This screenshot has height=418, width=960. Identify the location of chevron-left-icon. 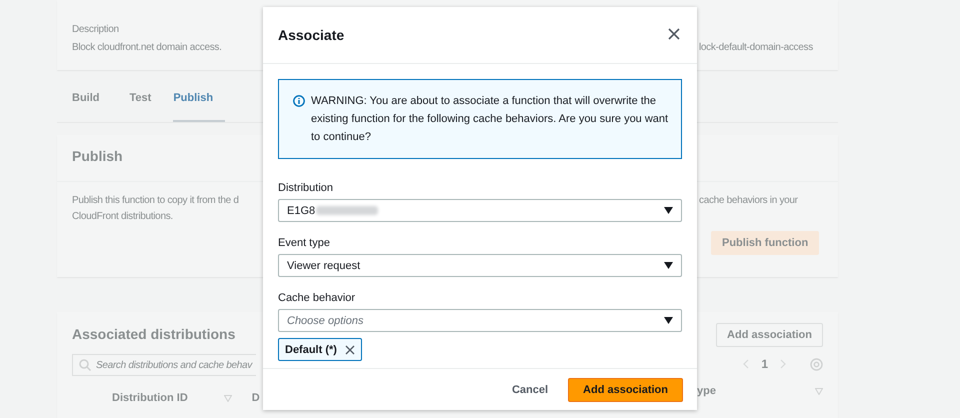
(746, 364).